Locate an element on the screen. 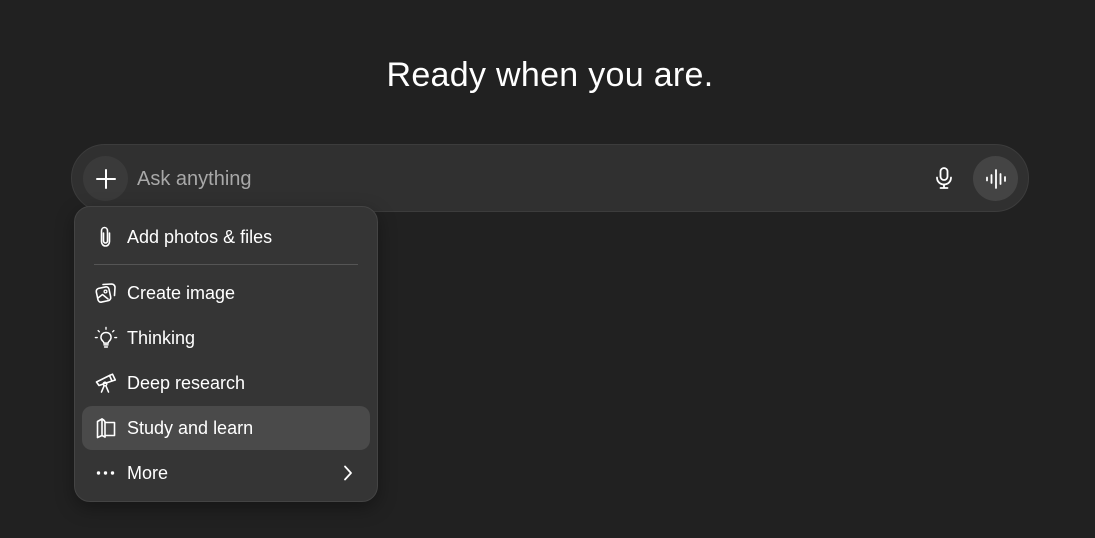  page-title: Ready when you are. is located at coordinates (550, 75).